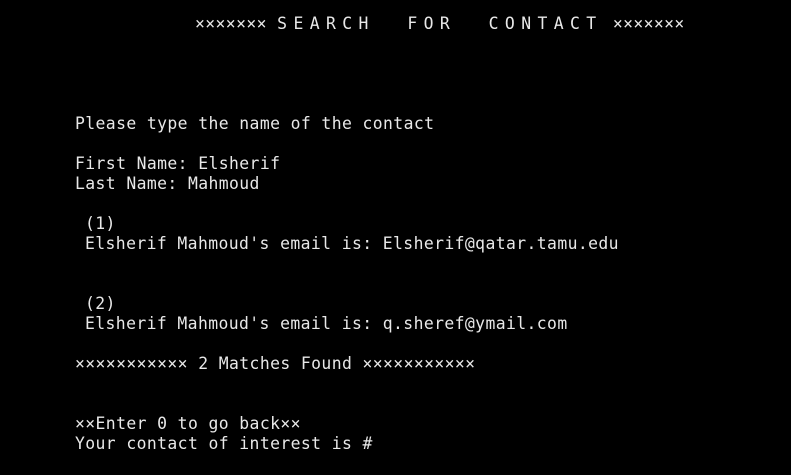  Describe the element at coordinates (100, 223) in the screenshot. I see `result-1-index: (1)` at that location.